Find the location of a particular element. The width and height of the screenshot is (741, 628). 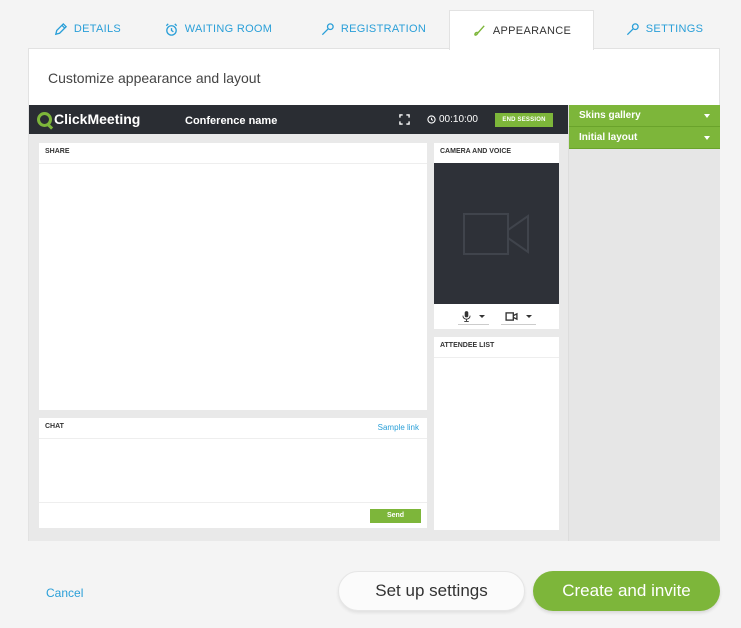

pencil-icon is located at coordinates (60, 28).